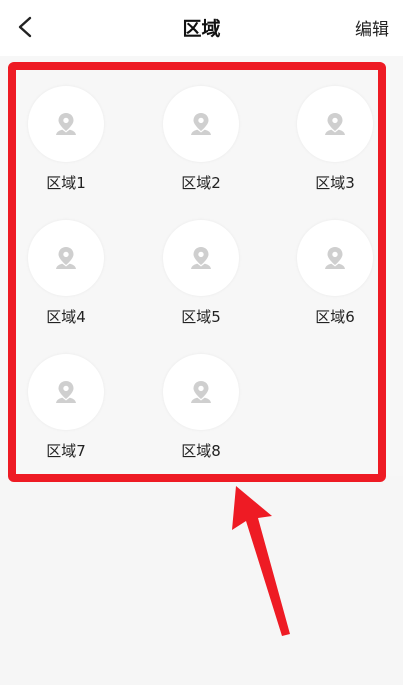 This screenshot has width=403, height=685. Describe the element at coordinates (261, 561) in the screenshot. I see `annotation-arrow-icon` at that location.